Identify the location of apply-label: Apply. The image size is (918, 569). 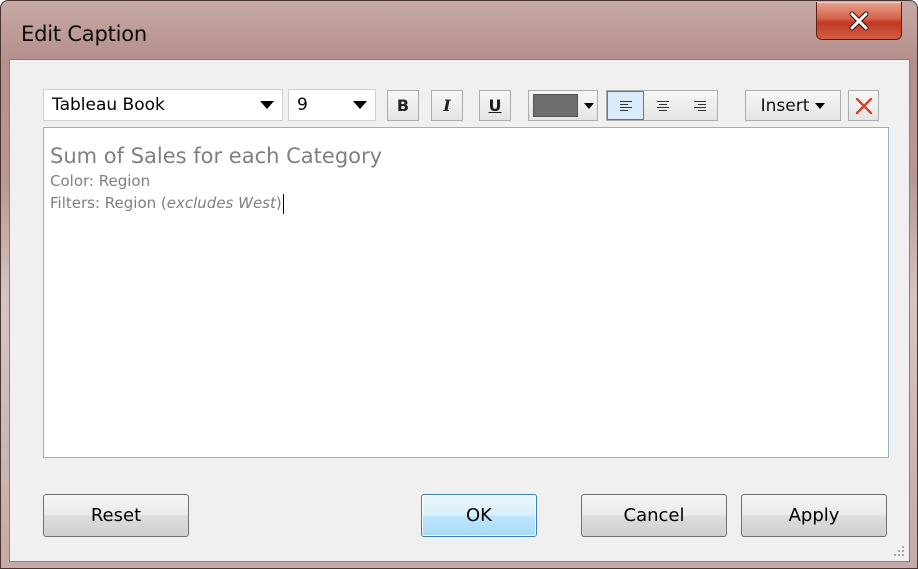
(814, 515).